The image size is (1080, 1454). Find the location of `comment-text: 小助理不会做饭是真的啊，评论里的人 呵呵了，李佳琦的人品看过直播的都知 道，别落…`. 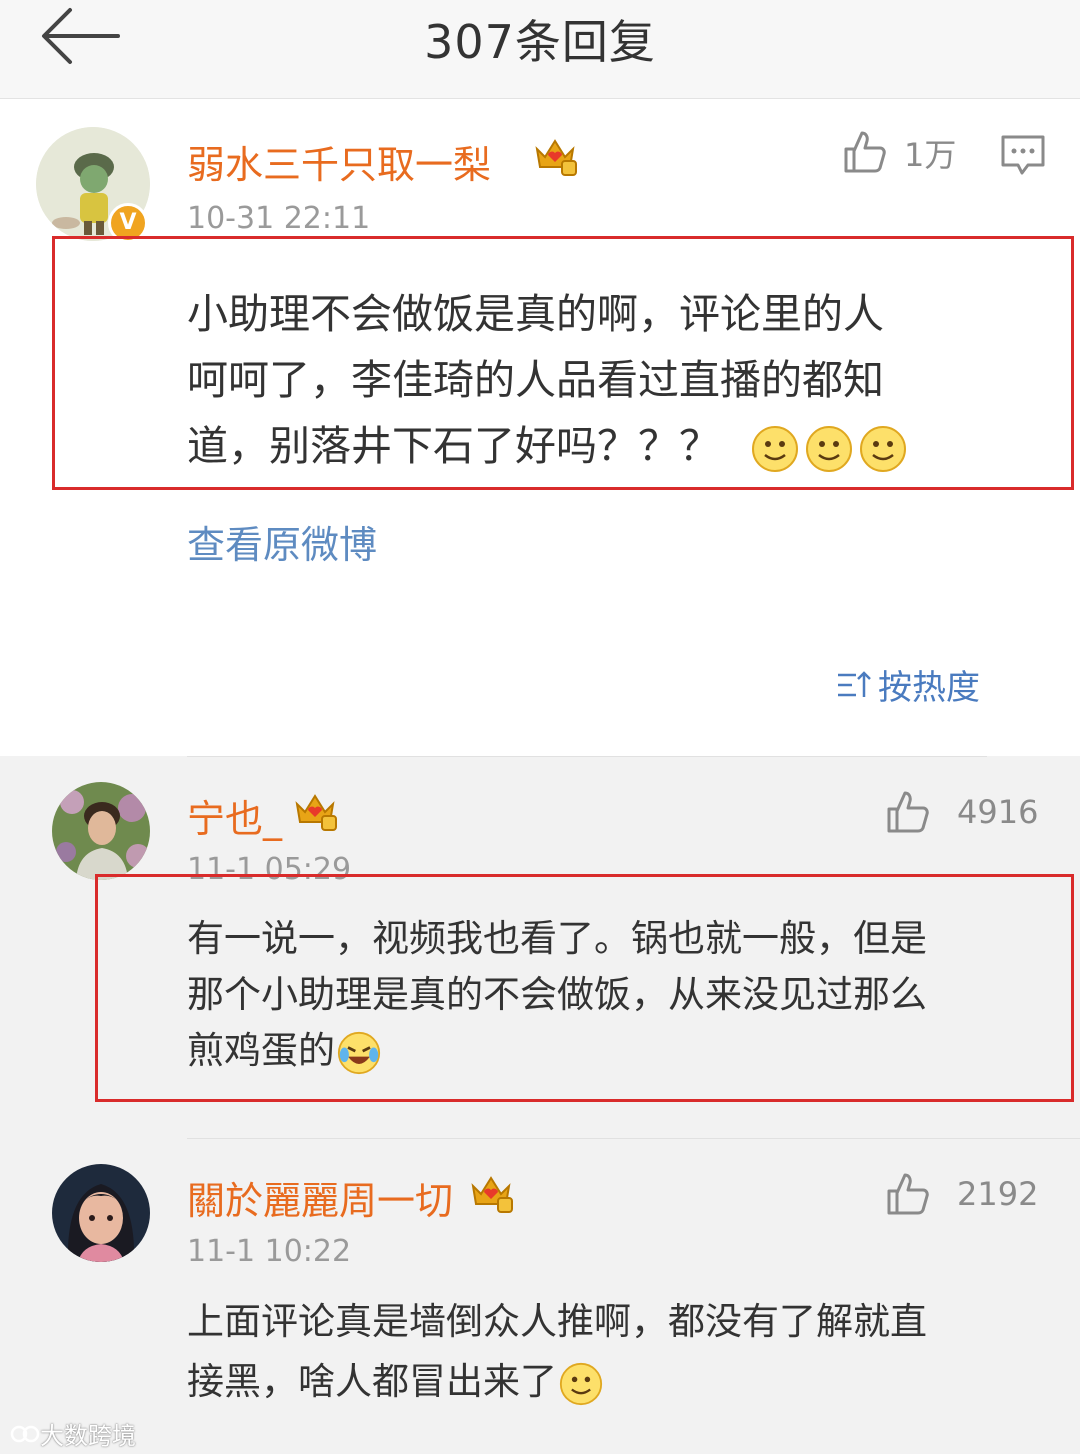

comment-text: 小助理不会做饭是真的啊，评论里的人 呵呵了，李佳琦的人品看过直播的都知 道，别落… is located at coordinates (547, 380).